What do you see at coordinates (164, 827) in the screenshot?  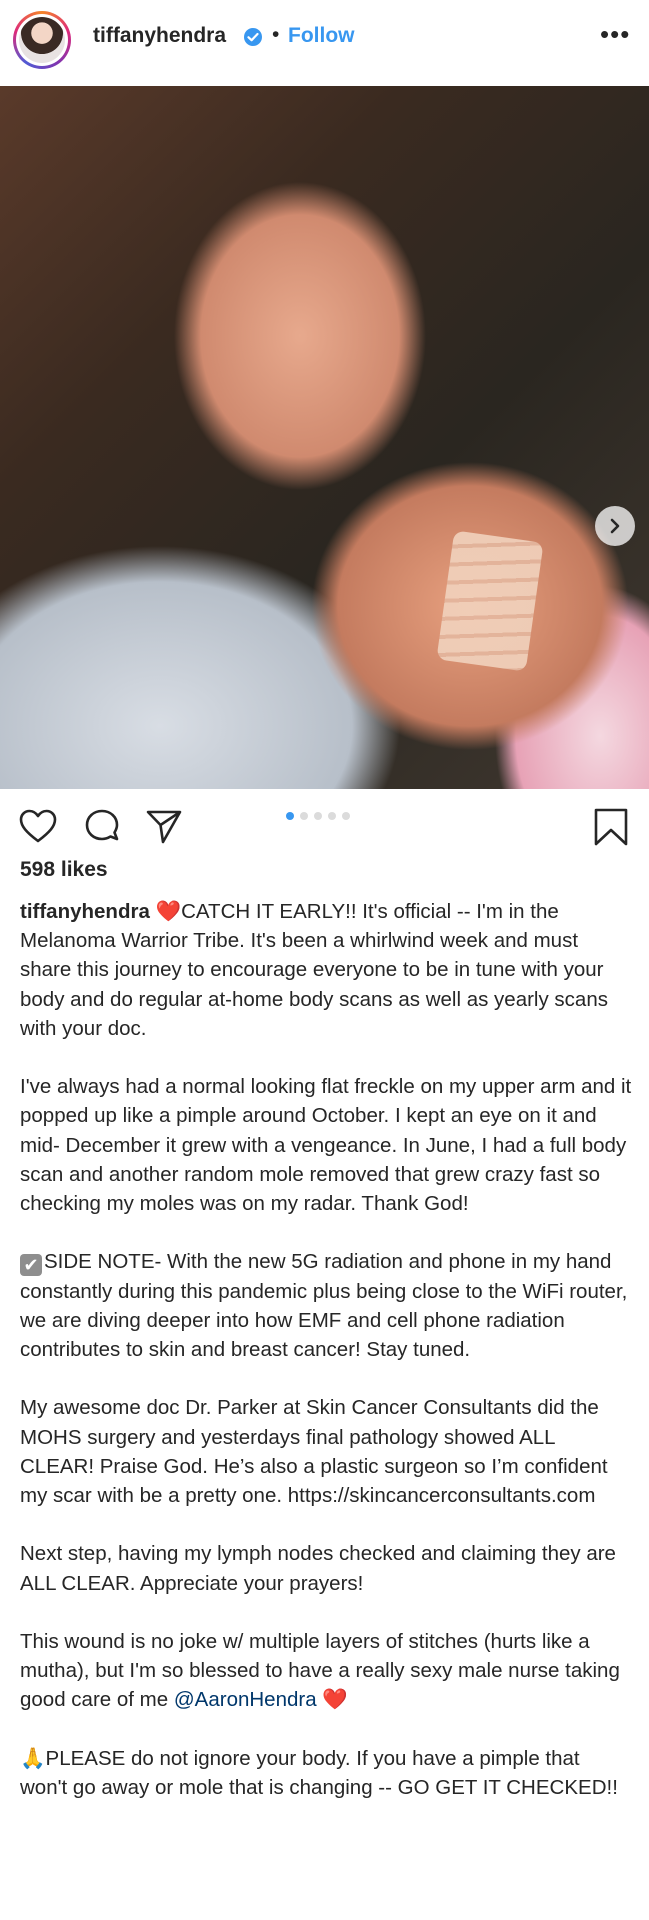 I see `paper-plane-icon` at bounding box center [164, 827].